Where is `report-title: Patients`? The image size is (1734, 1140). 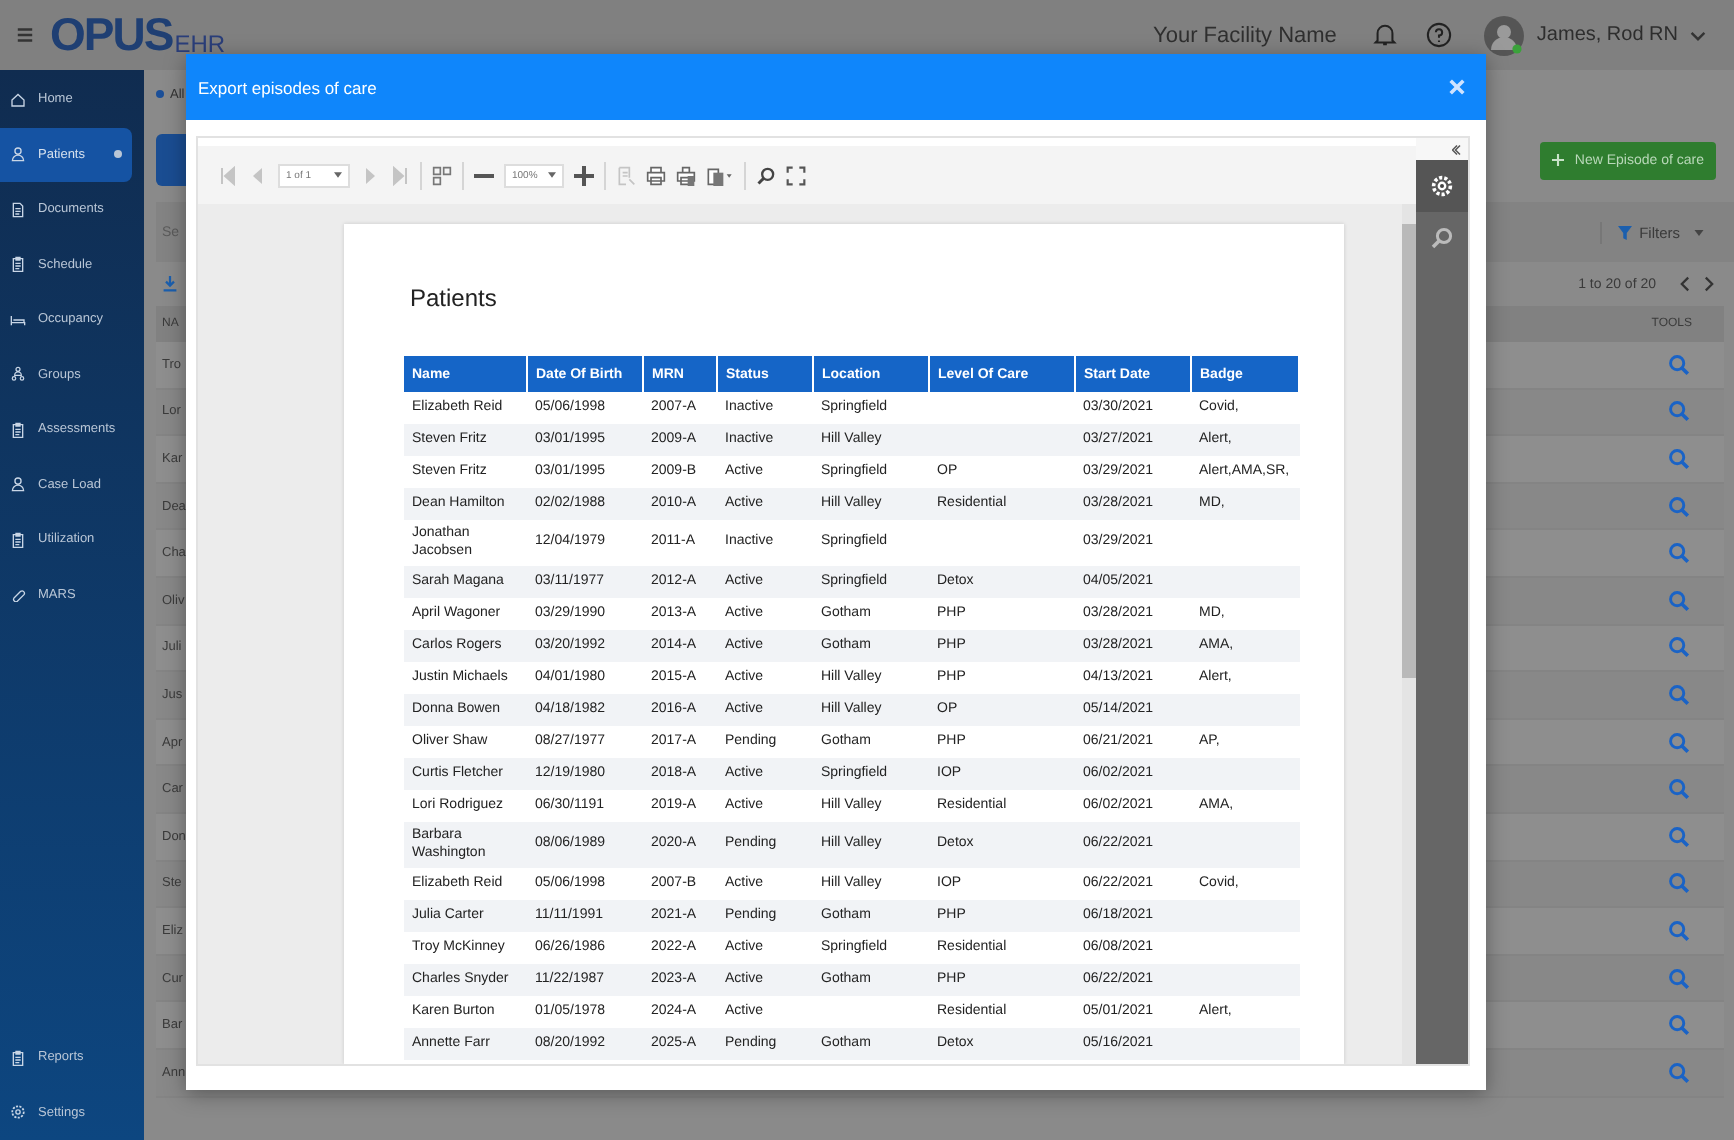 report-title: Patients is located at coordinates (454, 298).